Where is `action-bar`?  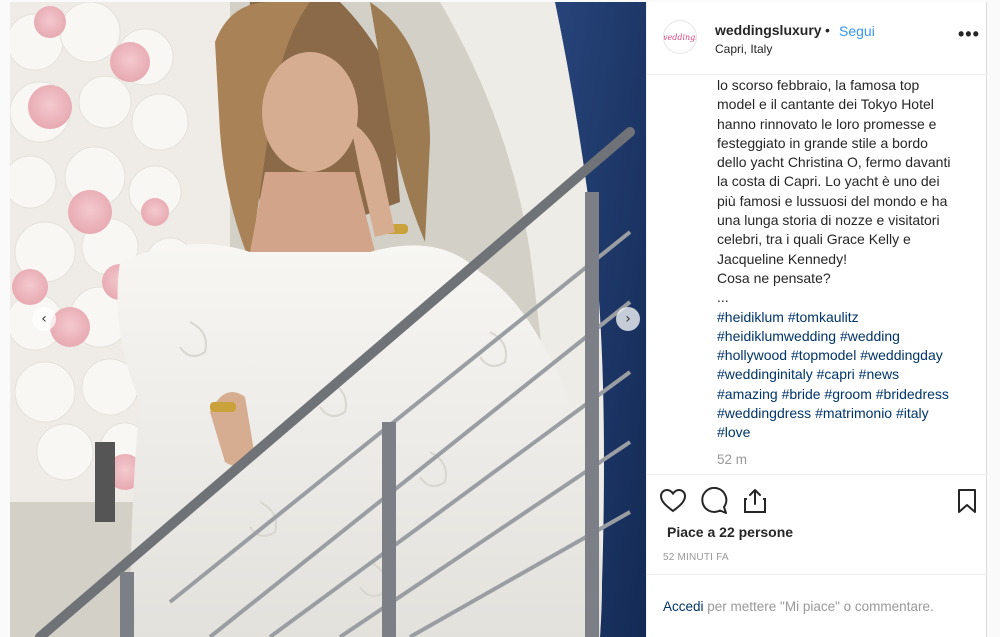
action-bar is located at coordinates (817, 499).